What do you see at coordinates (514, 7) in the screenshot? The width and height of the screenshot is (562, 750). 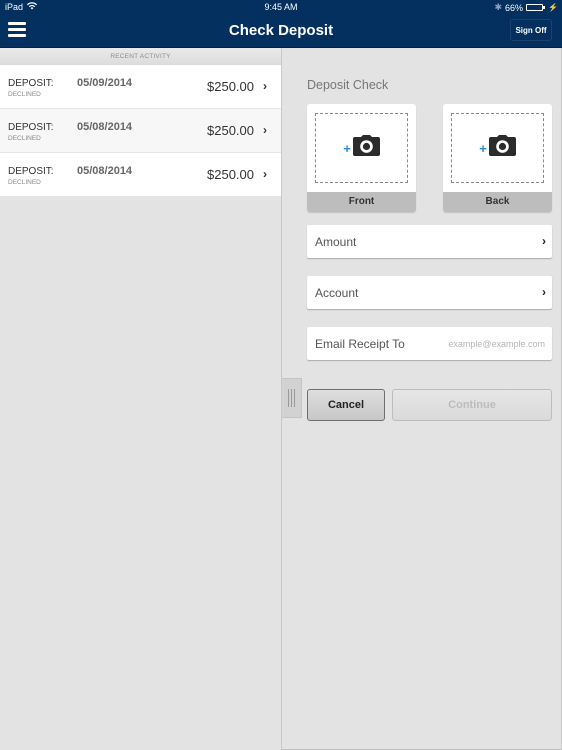 I see `battery-percent: 66%` at bounding box center [514, 7].